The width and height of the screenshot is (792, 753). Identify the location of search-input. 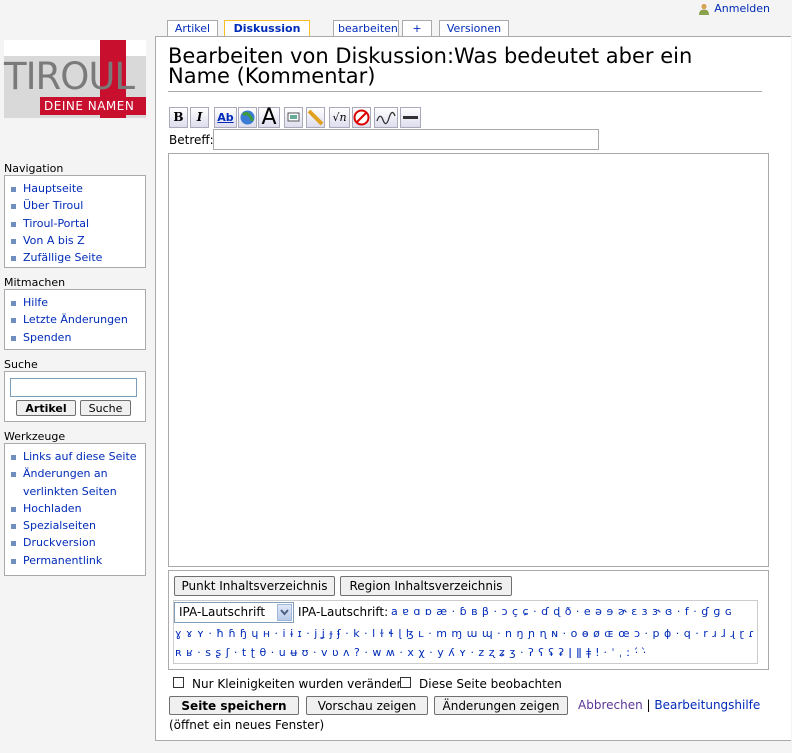
(73, 387).